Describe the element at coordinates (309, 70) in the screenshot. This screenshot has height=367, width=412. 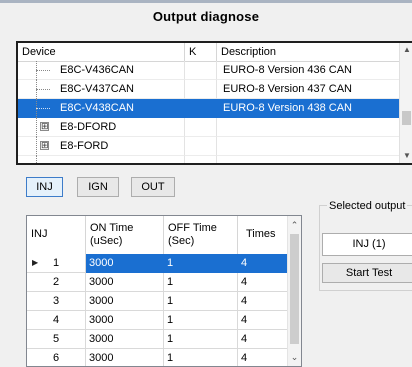
I see `device-description: EURO-8 Version 436 CAN` at that location.